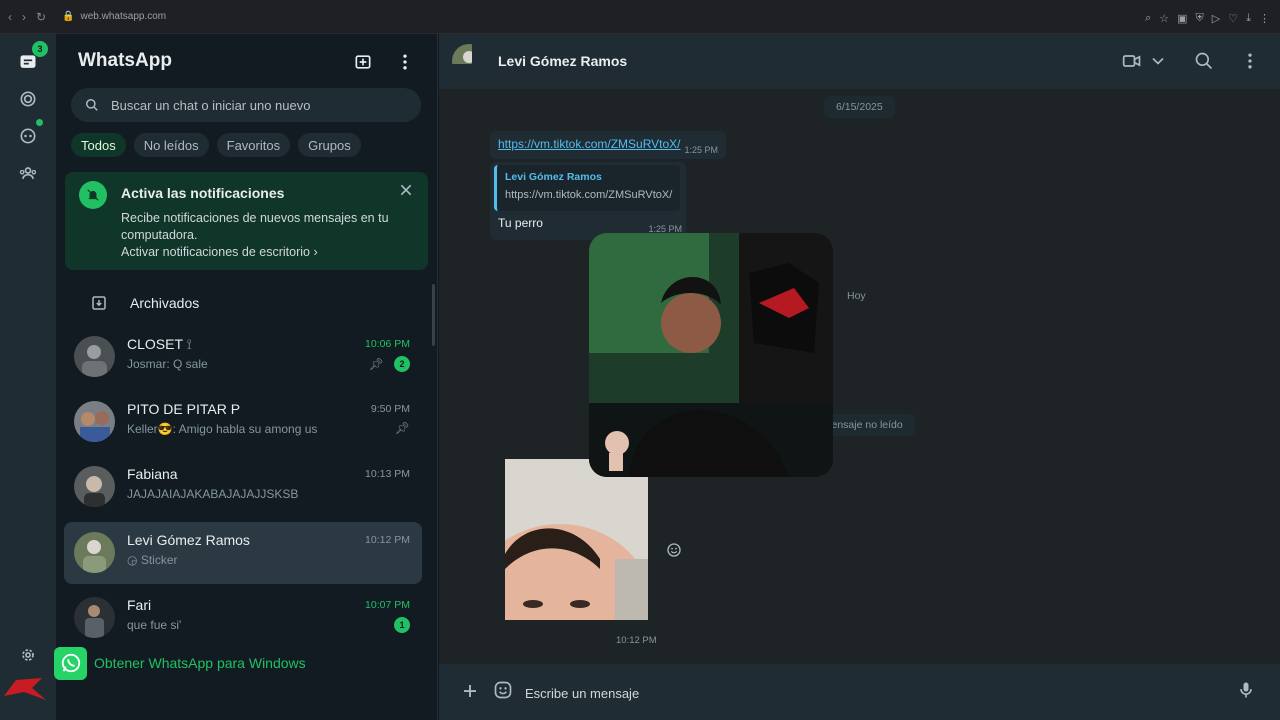 Image resolution: width=1280 pixels, height=720 pixels. What do you see at coordinates (562, 61) in the screenshot?
I see `contact-name: Levi Gómez Ramos` at bounding box center [562, 61].